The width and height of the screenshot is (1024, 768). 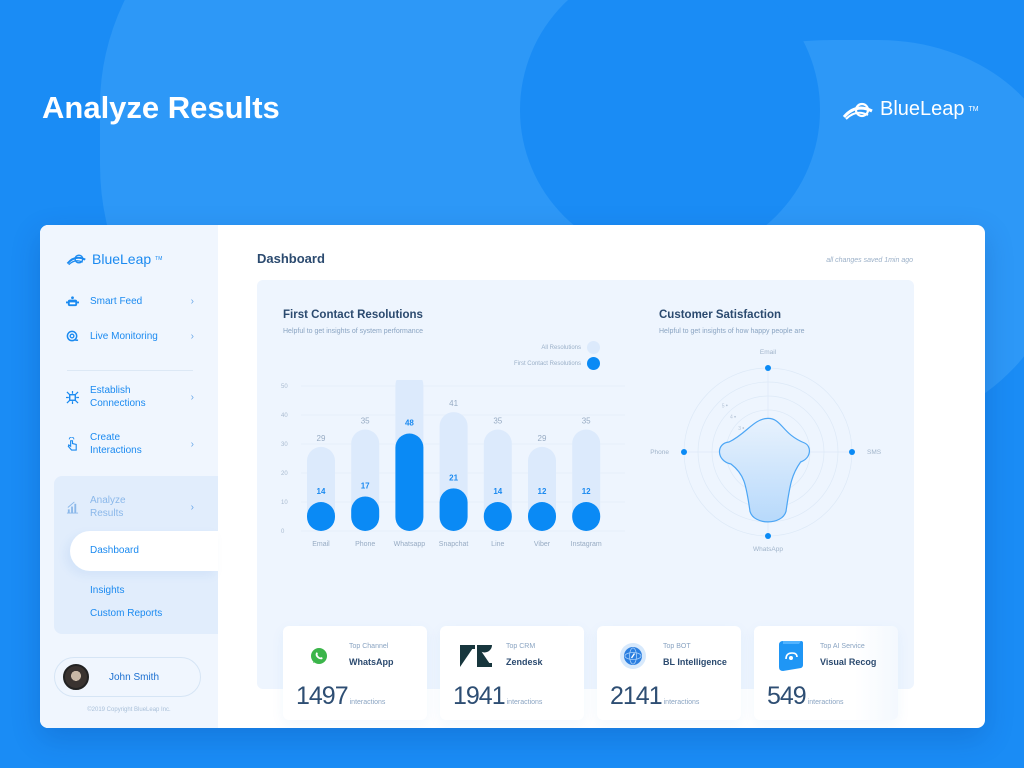 What do you see at coordinates (659, 452) in the screenshot?
I see `radar-axis-label: Phone` at bounding box center [659, 452].